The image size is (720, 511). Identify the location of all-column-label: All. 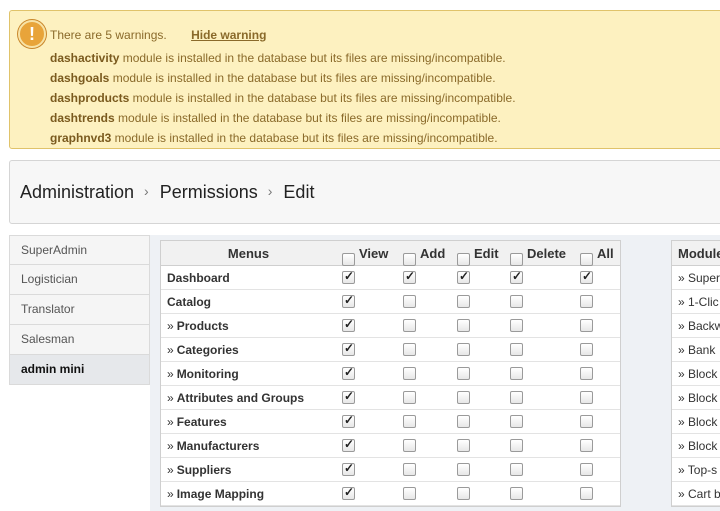
(605, 253).